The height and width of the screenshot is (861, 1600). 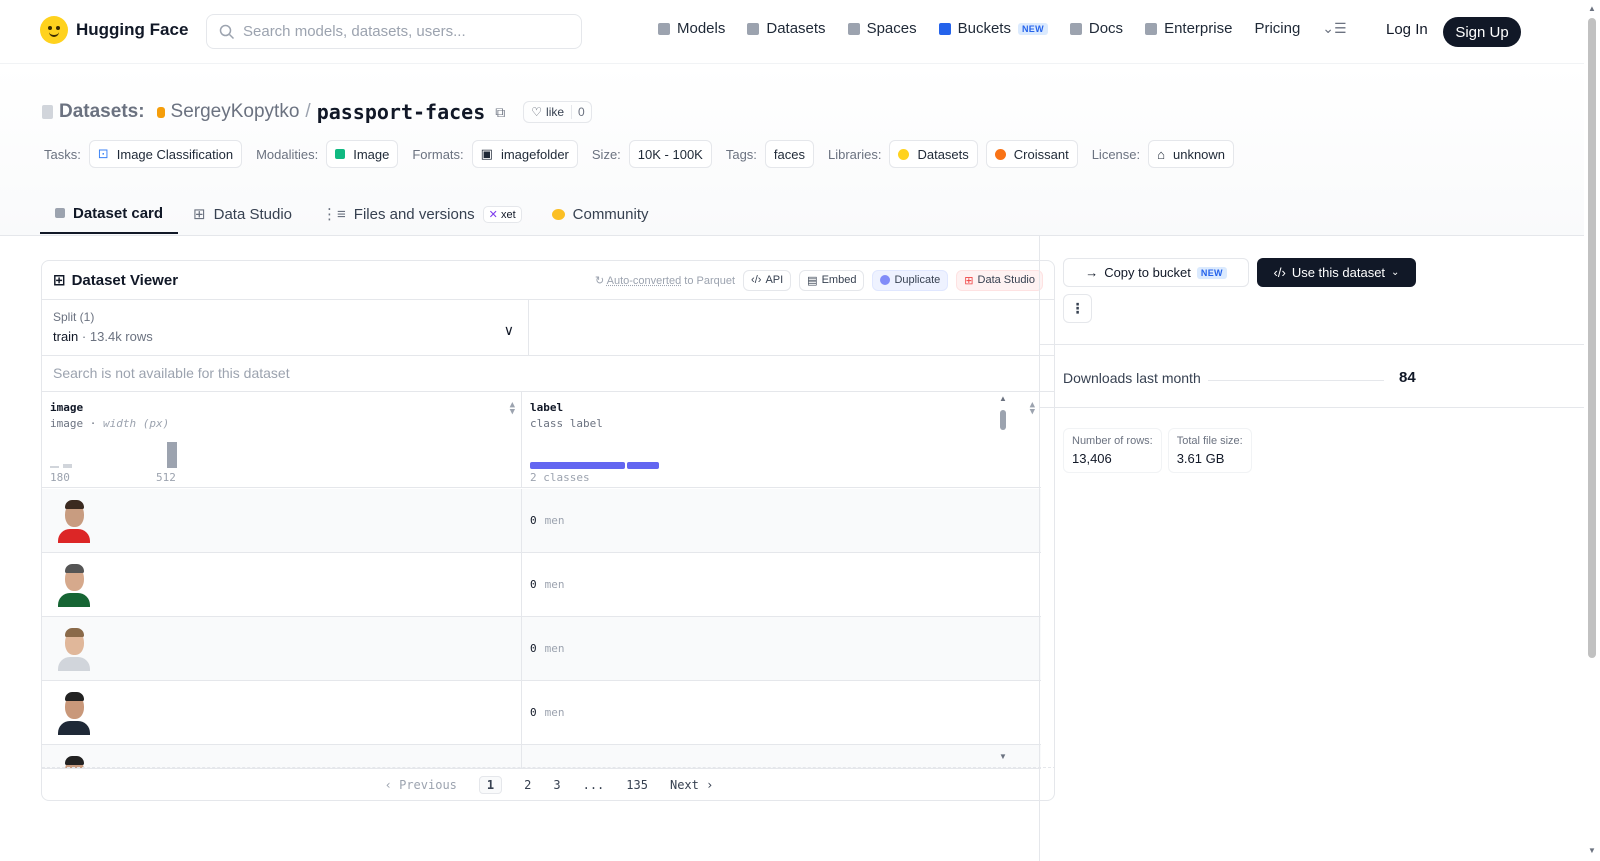 I want to click on nav-docs: Docs, so click(x=1096, y=28).